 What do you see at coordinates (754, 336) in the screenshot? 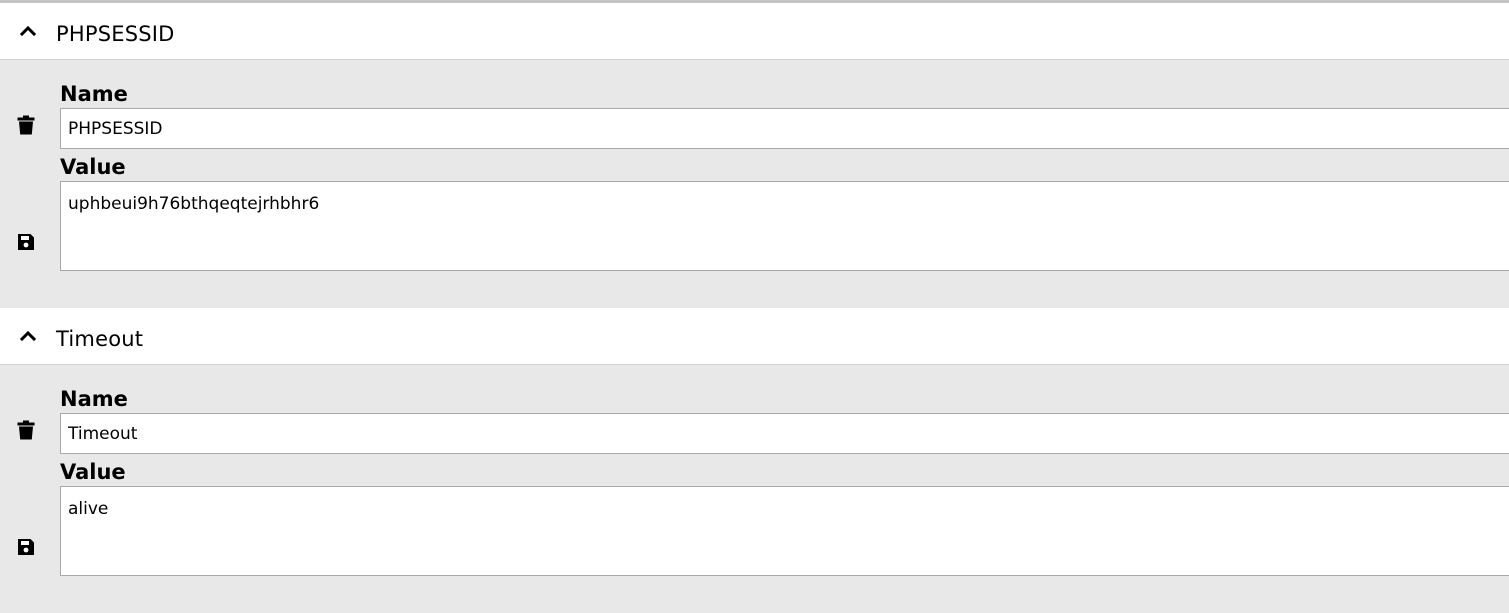
I see `cookie-header: Timeout` at bounding box center [754, 336].